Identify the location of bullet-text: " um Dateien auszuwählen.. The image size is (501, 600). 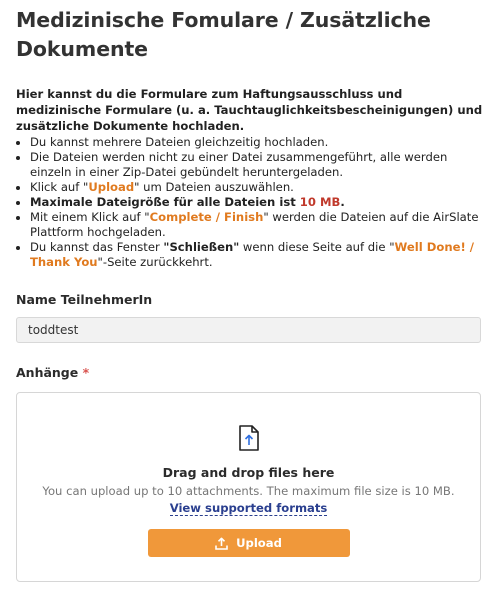
(214, 187).